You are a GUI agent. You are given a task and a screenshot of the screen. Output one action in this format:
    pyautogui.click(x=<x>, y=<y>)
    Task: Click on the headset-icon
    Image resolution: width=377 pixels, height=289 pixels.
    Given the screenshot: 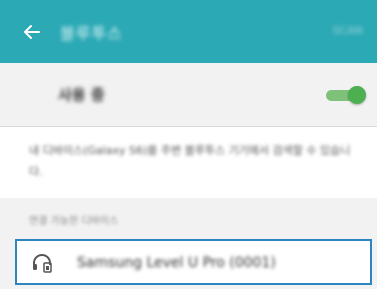 What is the action you would take?
    pyautogui.click(x=42, y=263)
    